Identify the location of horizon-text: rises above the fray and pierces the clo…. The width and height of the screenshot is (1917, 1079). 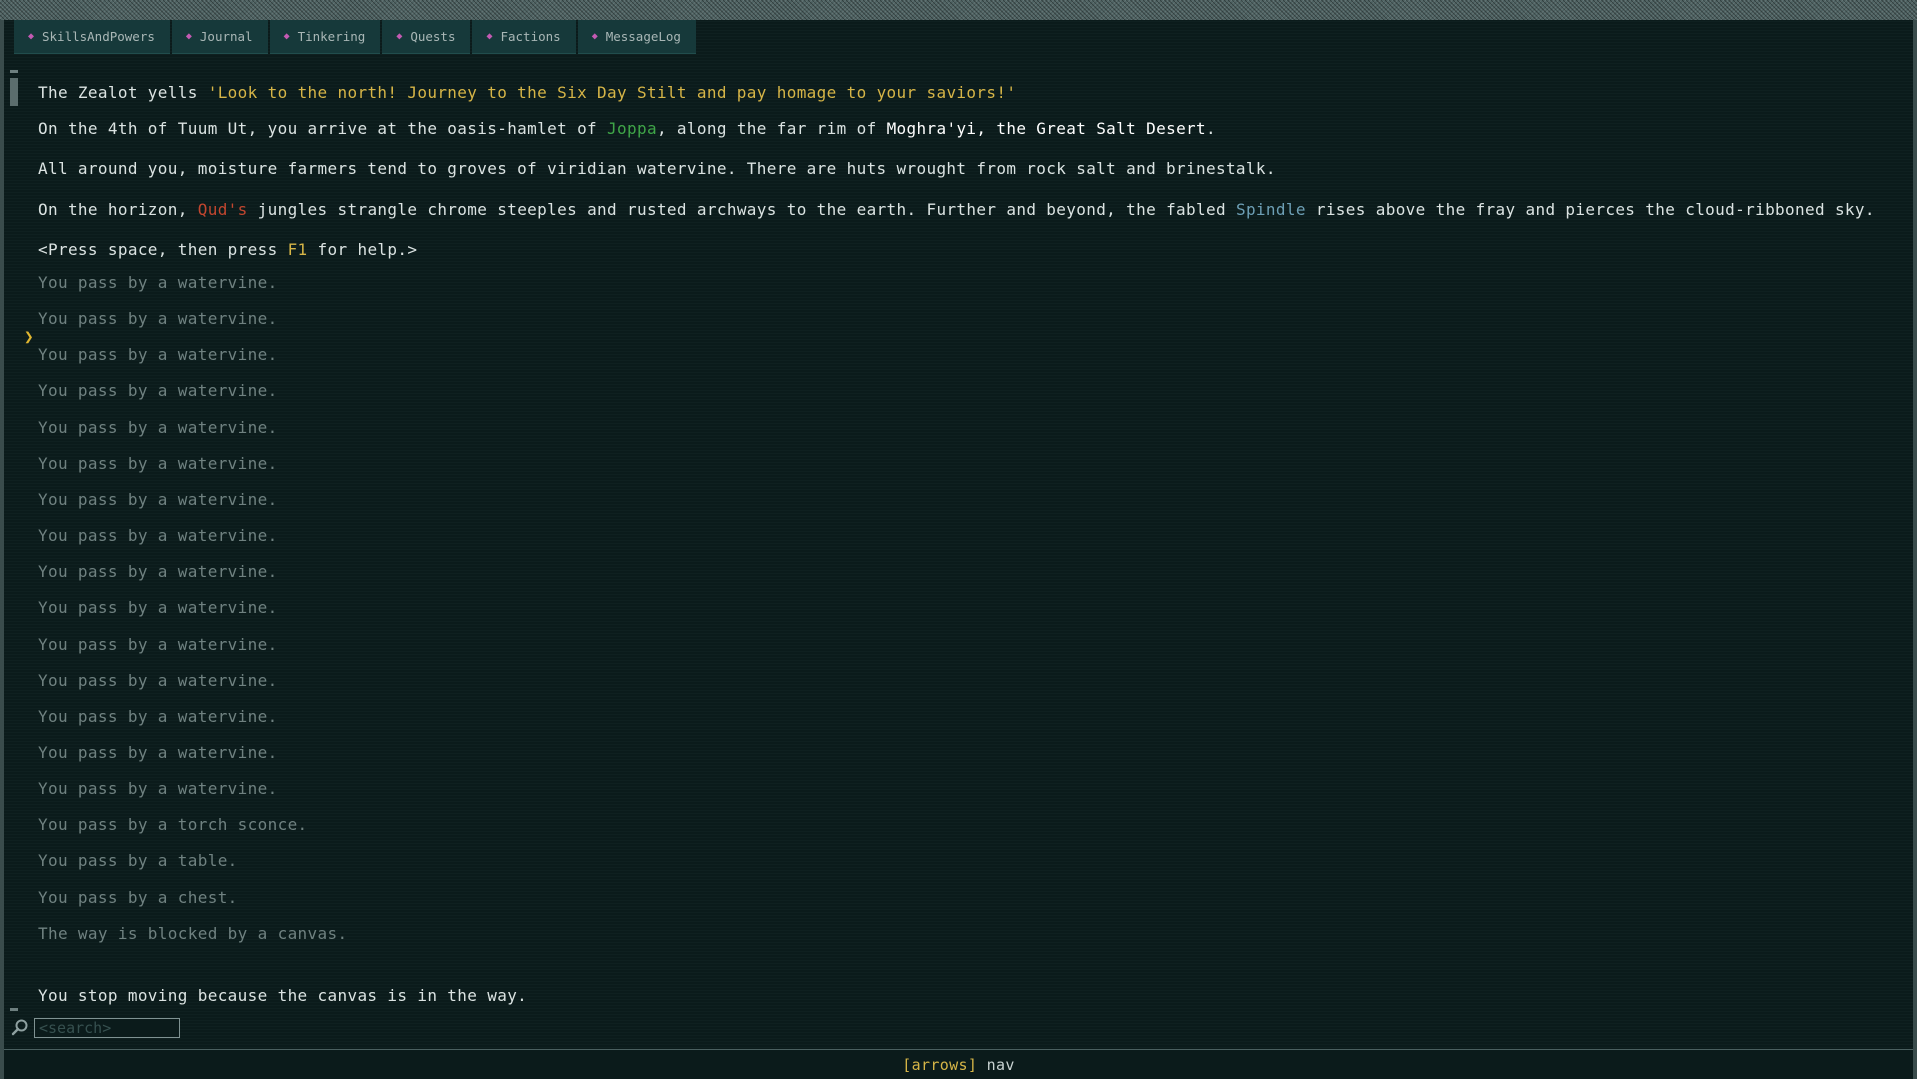
(1590, 209).